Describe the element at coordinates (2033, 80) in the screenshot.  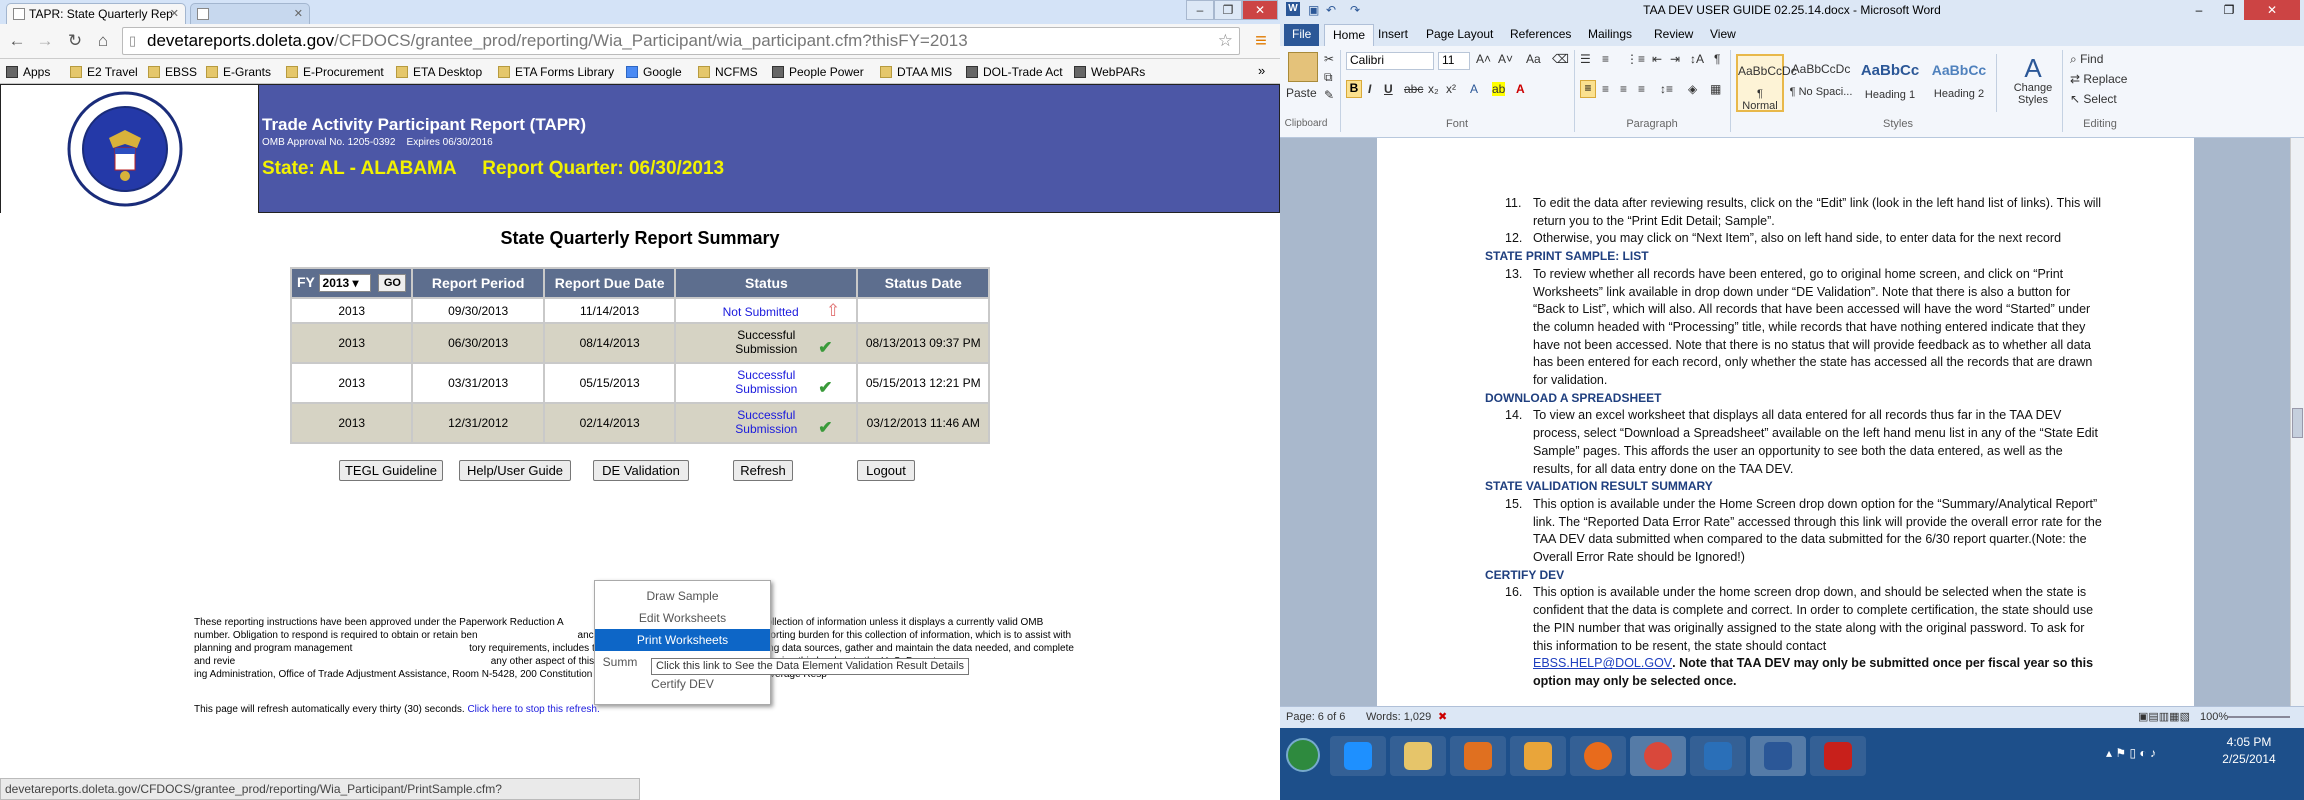
I see `change-styles-button: A Change Styles` at that location.